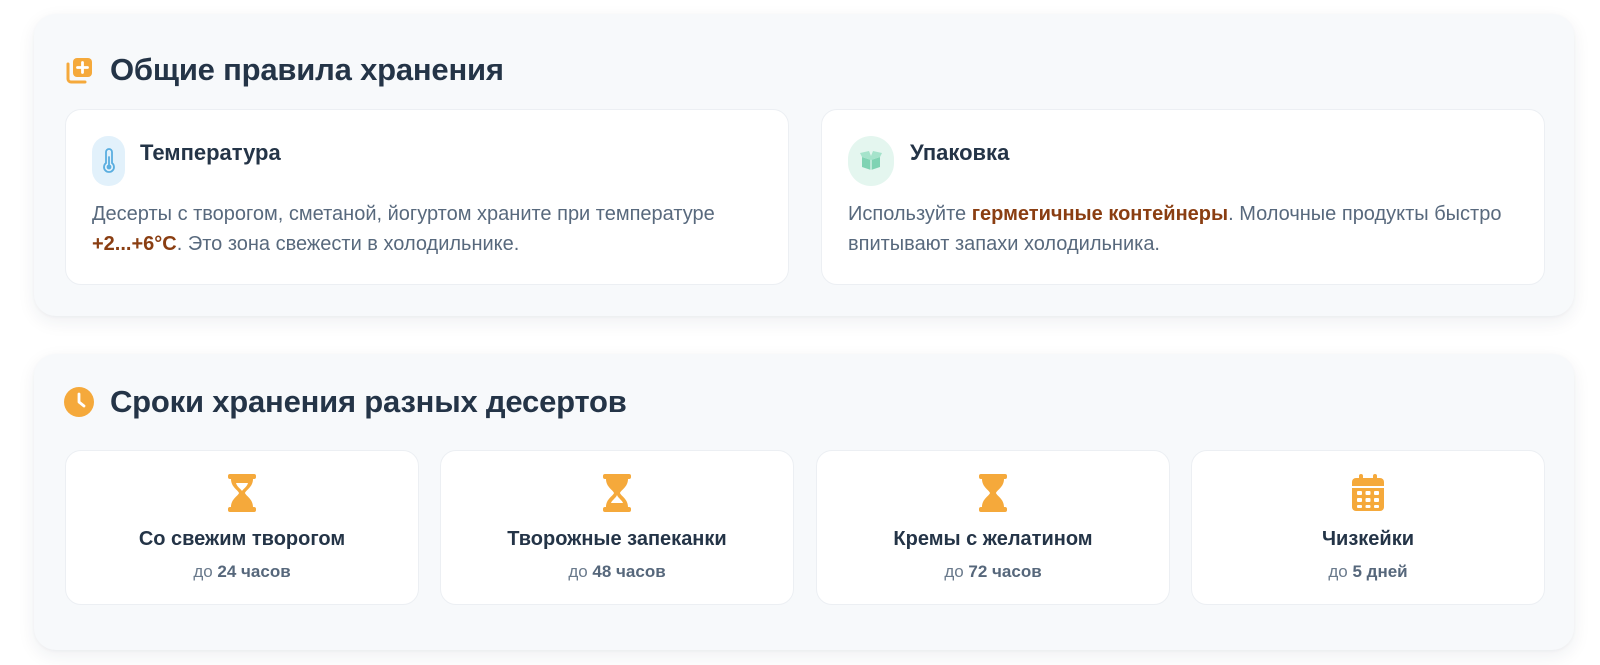 This screenshot has height=665, width=1600. Describe the element at coordinates (108, 161) in the screenshot. I see `thermometer-icon` at that location.